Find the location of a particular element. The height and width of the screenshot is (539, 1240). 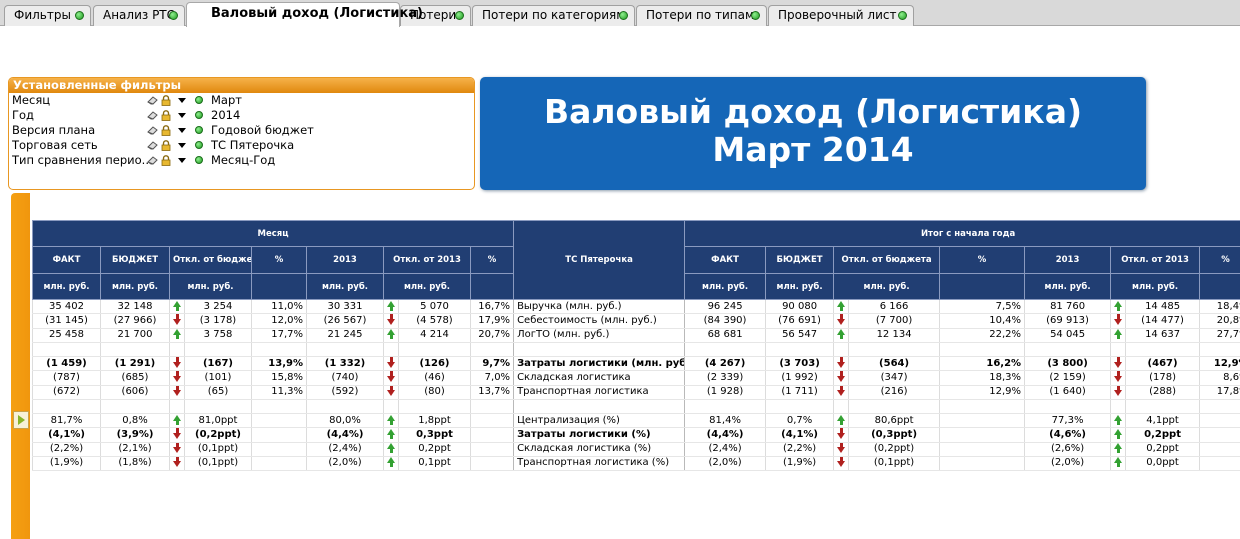

table-cell: 7,0% is located at coordinates (491, 378).